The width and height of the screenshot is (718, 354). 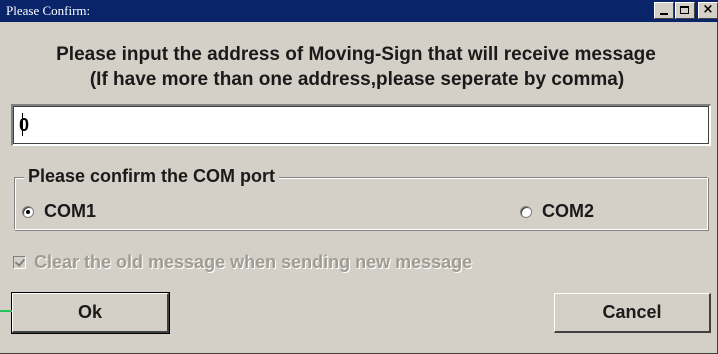 I want to click on window-controls: ×, so click(x=686, y=11).